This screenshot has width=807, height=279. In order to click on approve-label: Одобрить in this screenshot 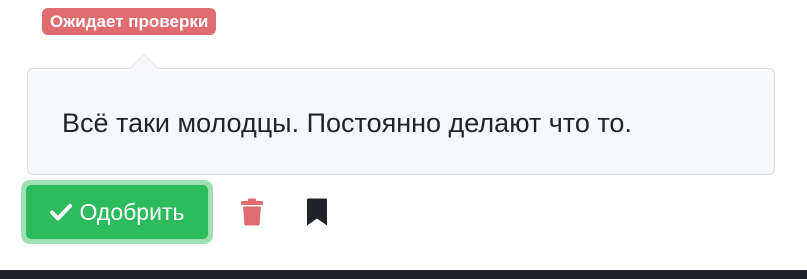, I will do `click(132, 211)`.